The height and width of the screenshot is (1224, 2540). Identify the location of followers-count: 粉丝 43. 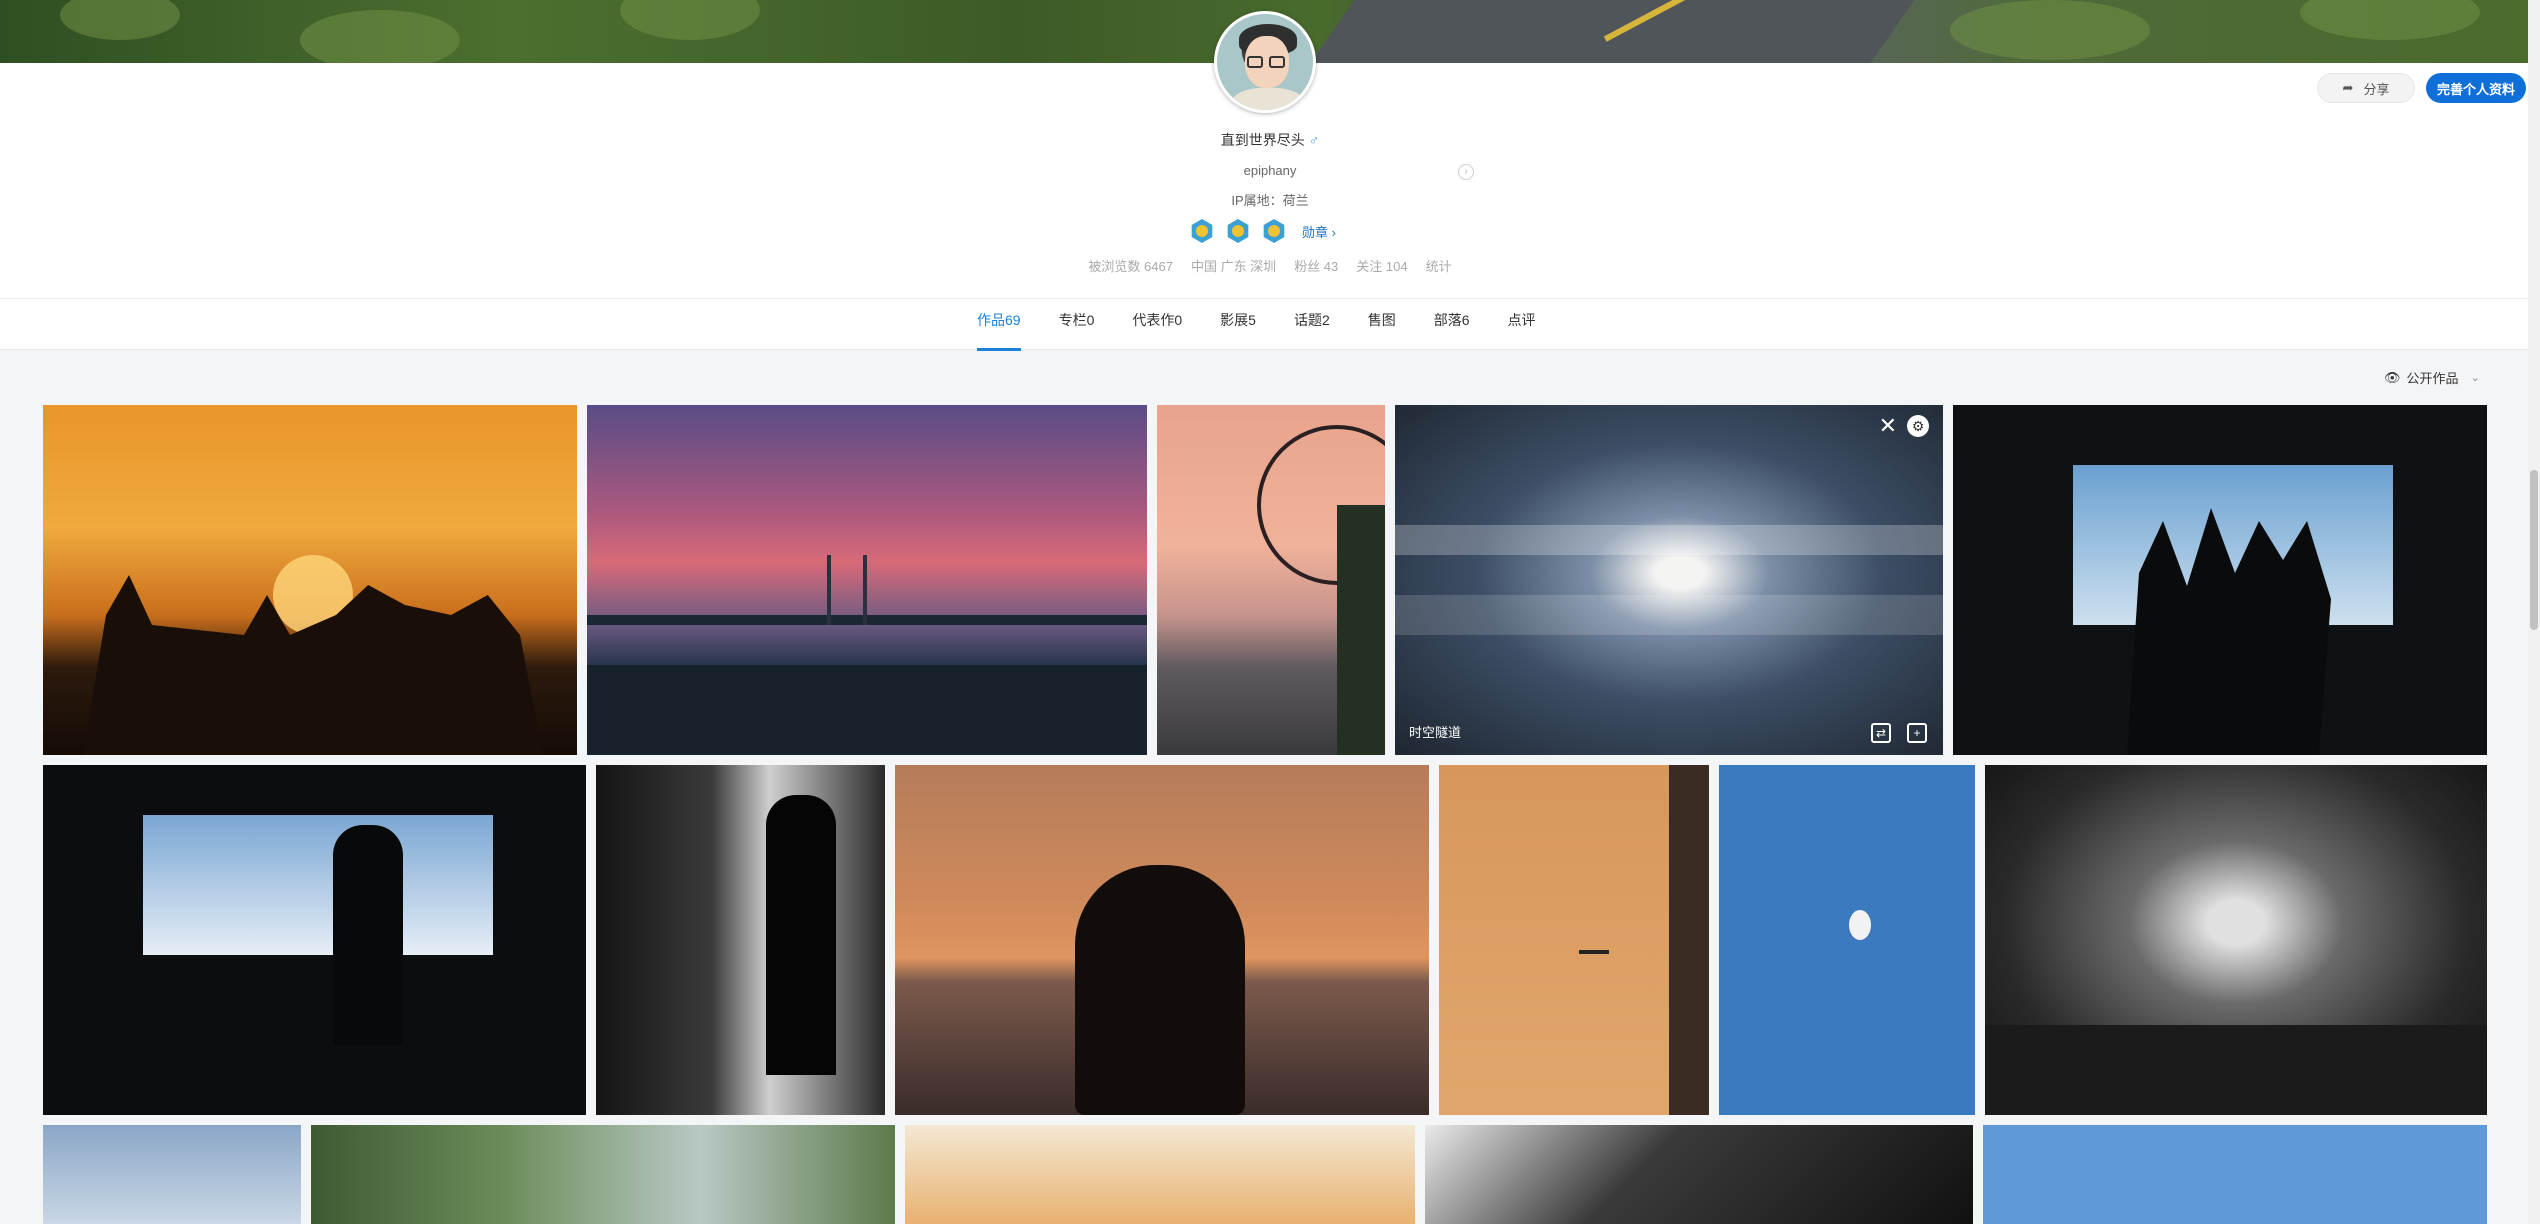
(1316, 265).